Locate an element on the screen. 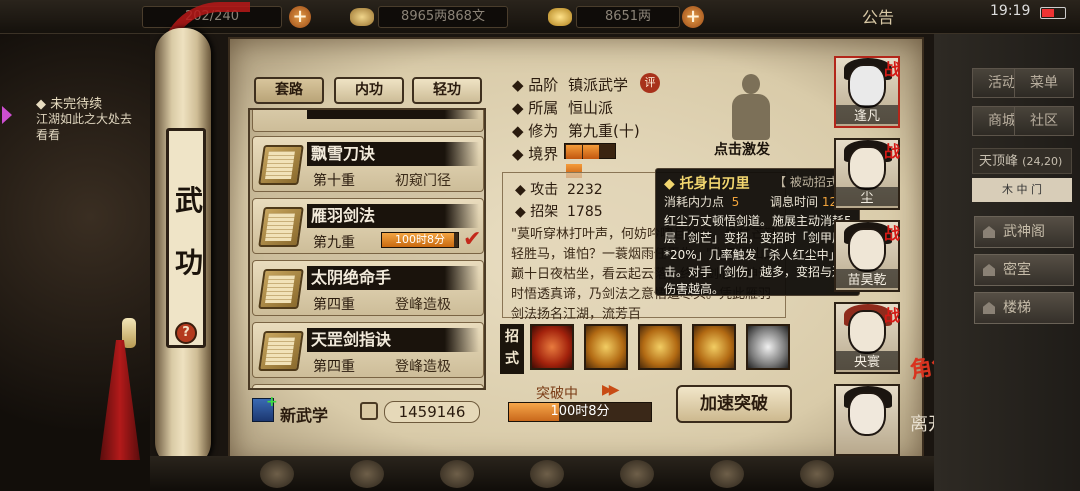 This screenshot has width=1080, height=491. realm-row: ◆ 境界 is located at coordinates (539, 153).